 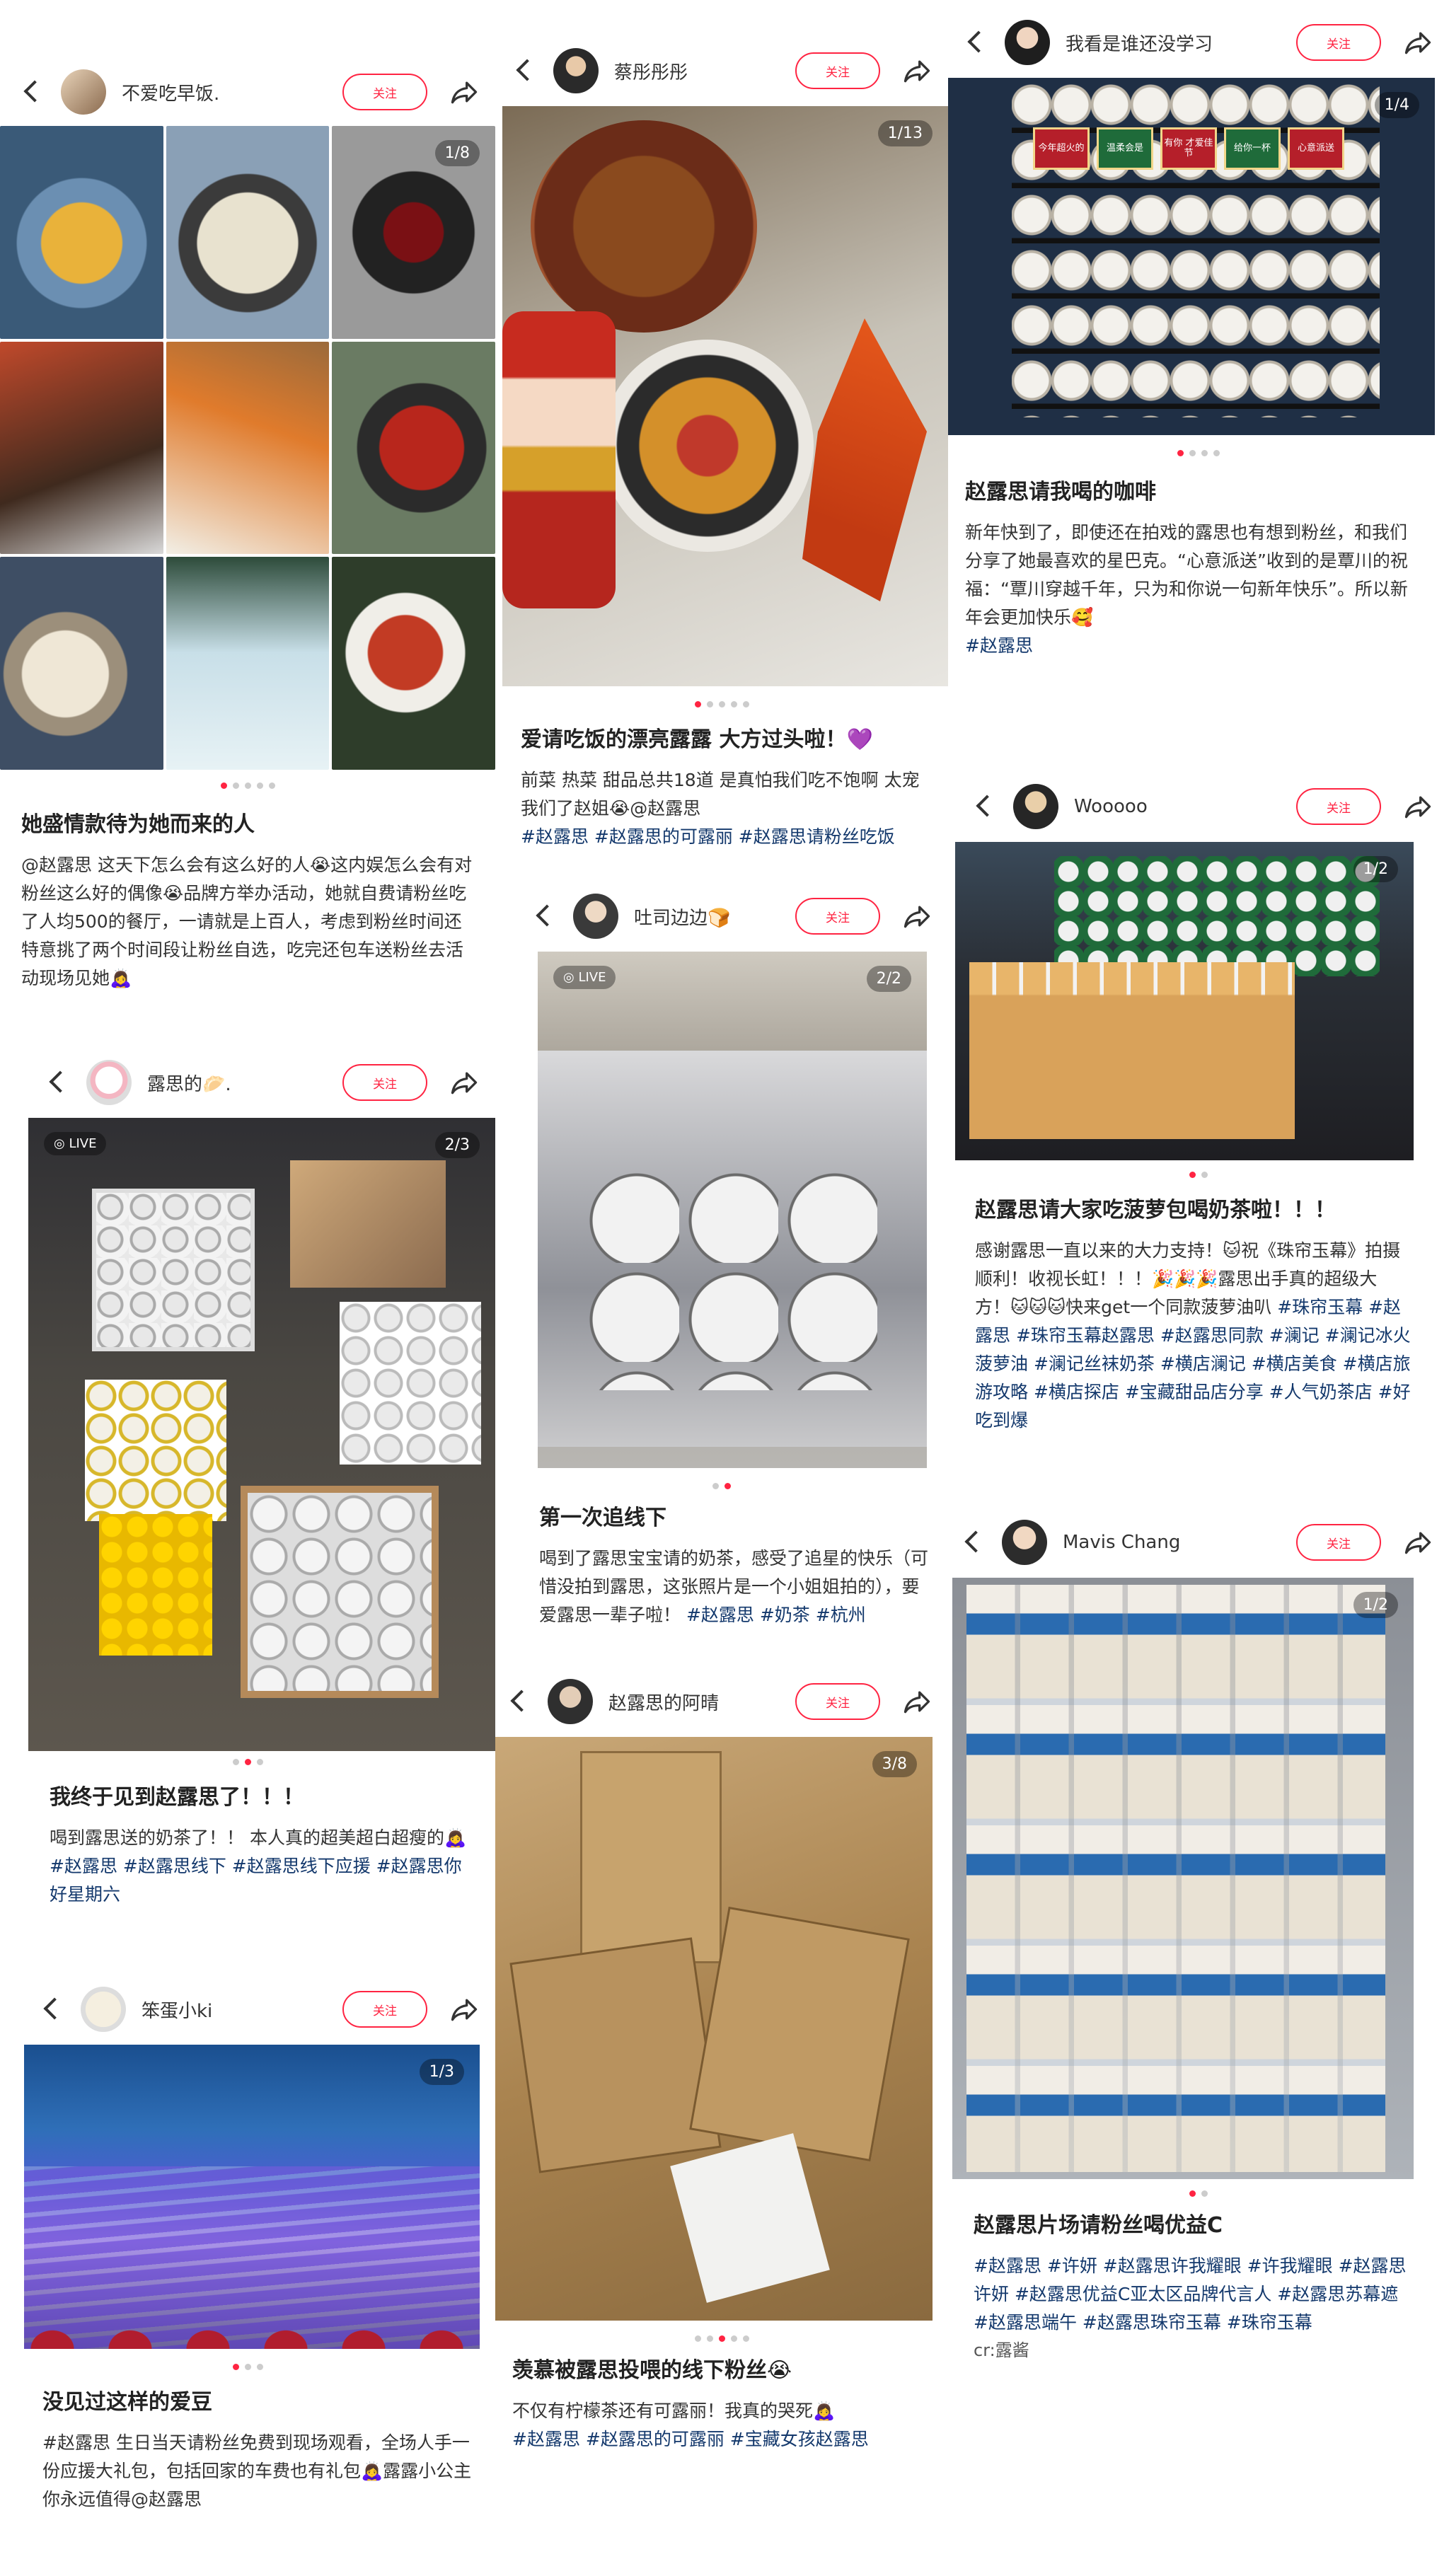 I want to click on username: Wooooo, so click(x=1185, y=806).